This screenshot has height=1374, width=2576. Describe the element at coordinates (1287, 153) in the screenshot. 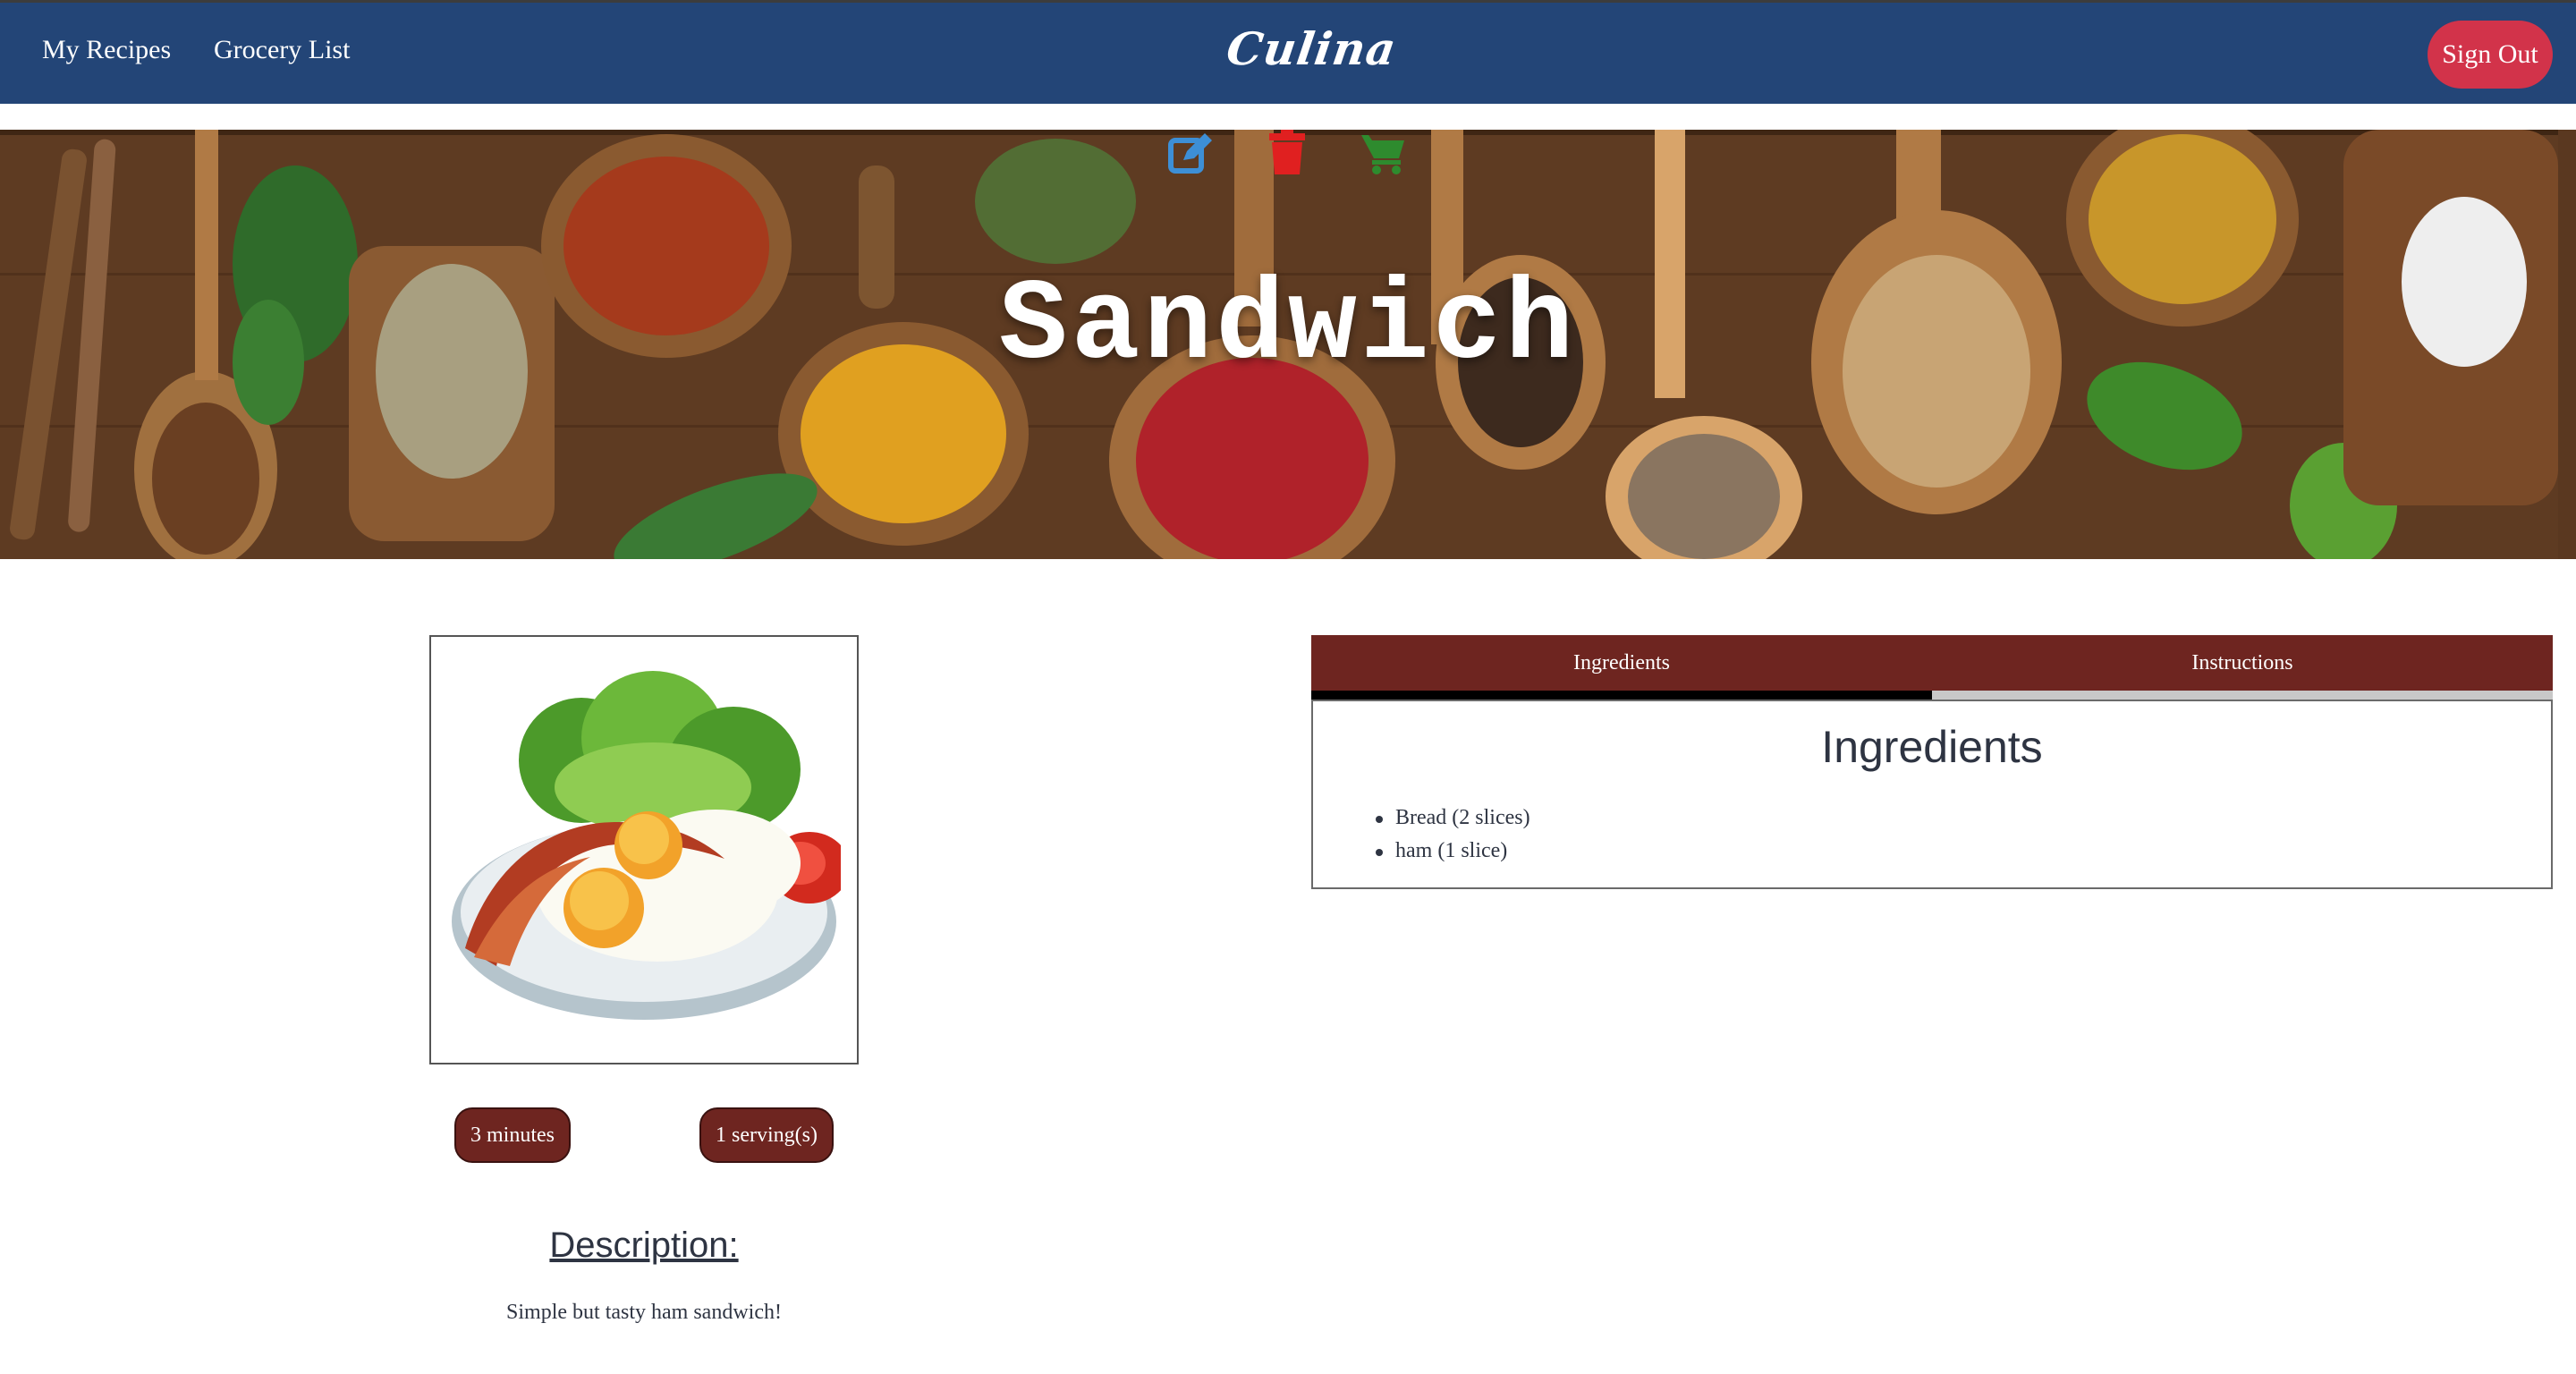

I see `trash-icon` at that location.